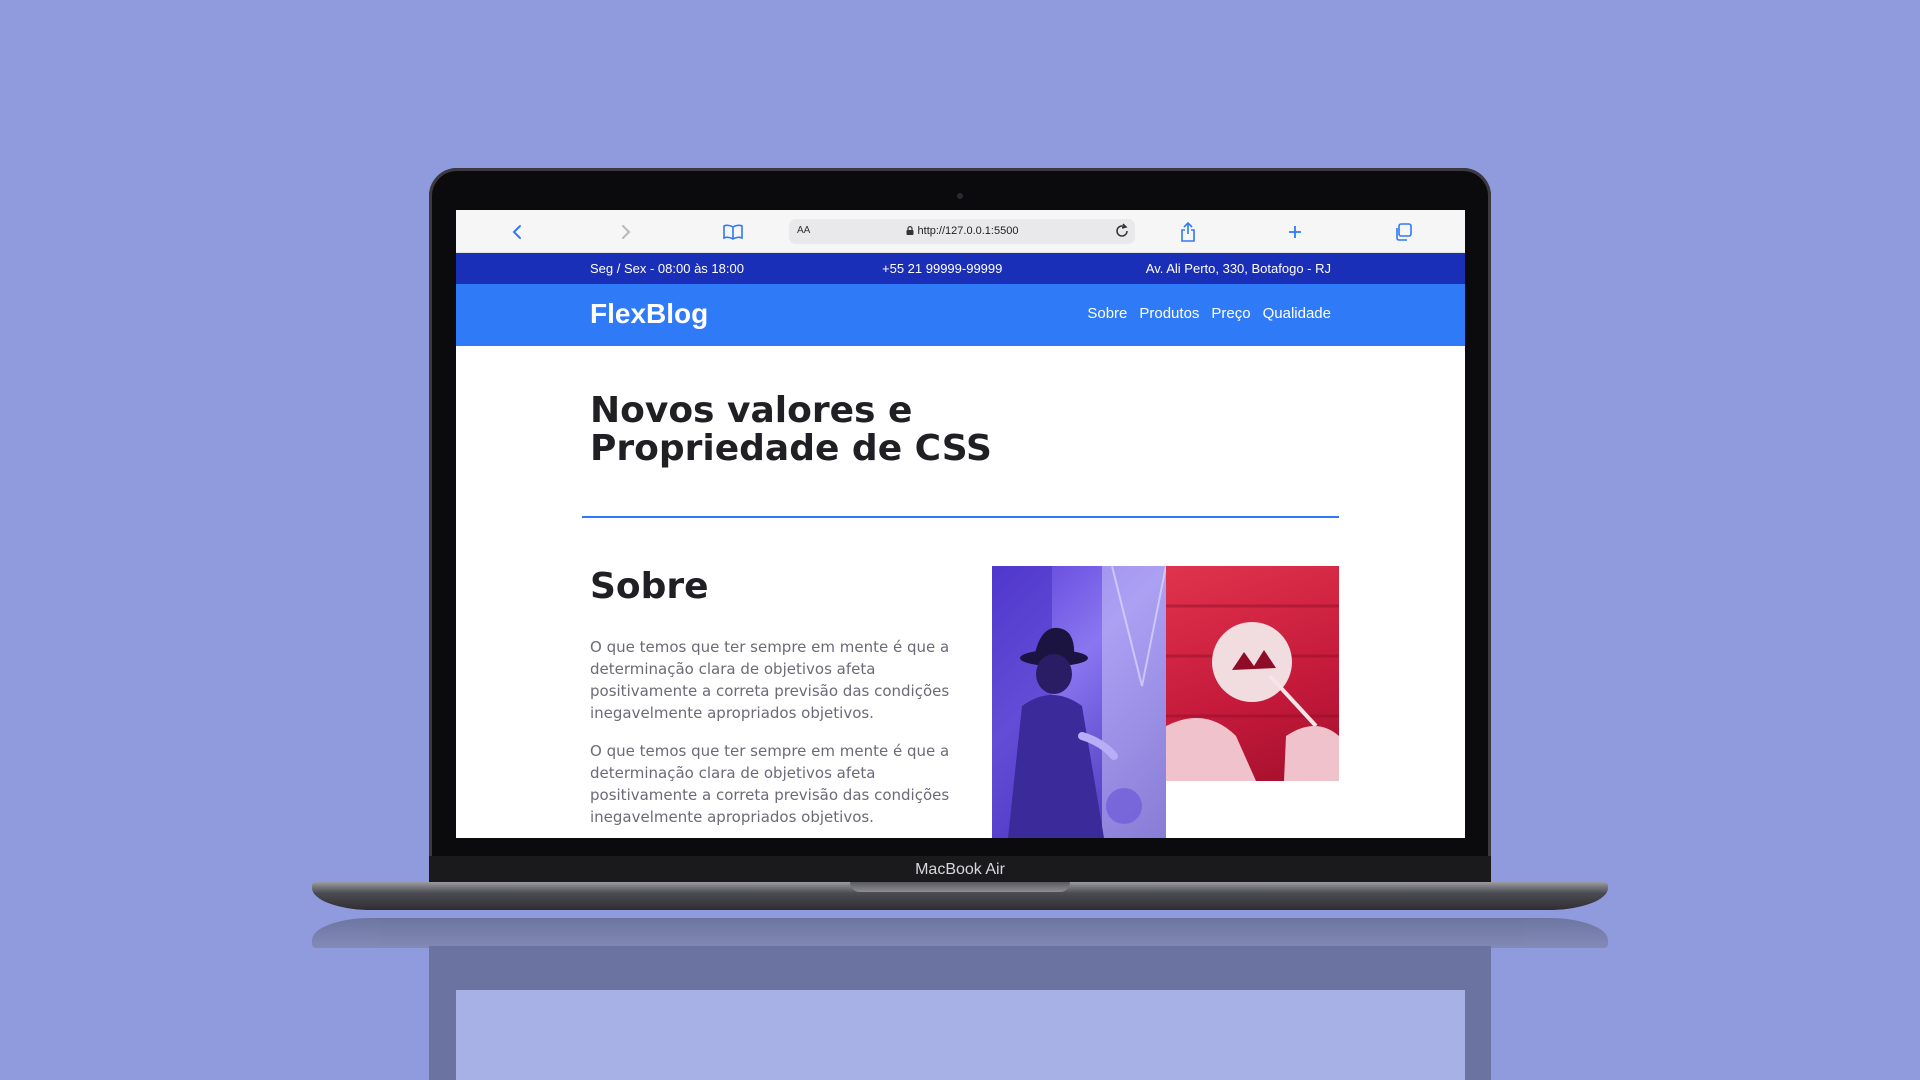 The height and width of the screenshot is (1080, 1920). Describe the element at coordinates (1252, 673) in the screenshot. I see `hand-painting-photo` at that location.